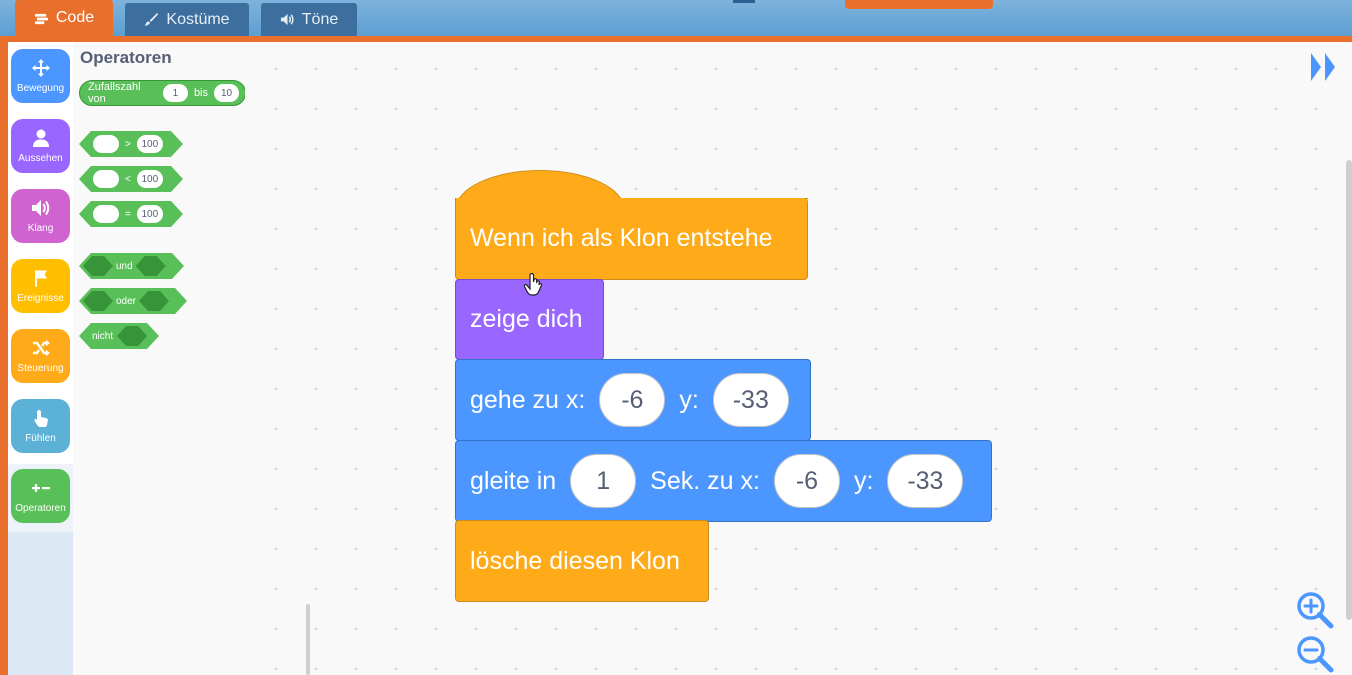  What do you see at coordinates (152, 19) in the screenshot?
I see `brush-icon` at bounding box center [152, 19].